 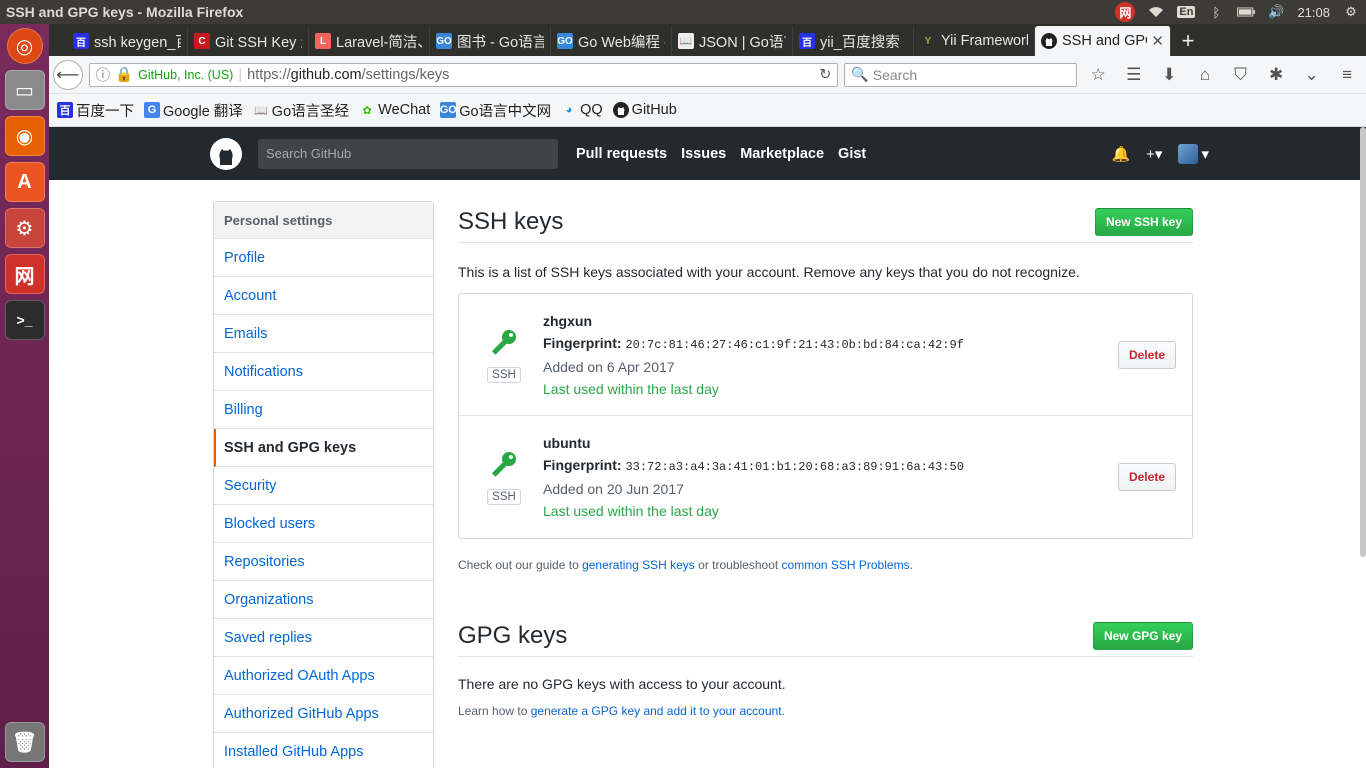 What do you see at coordinates (323, 600) in the screenshot?
I see `sidebar-item-organizations: Organizations` at bounding box center [323, 600].